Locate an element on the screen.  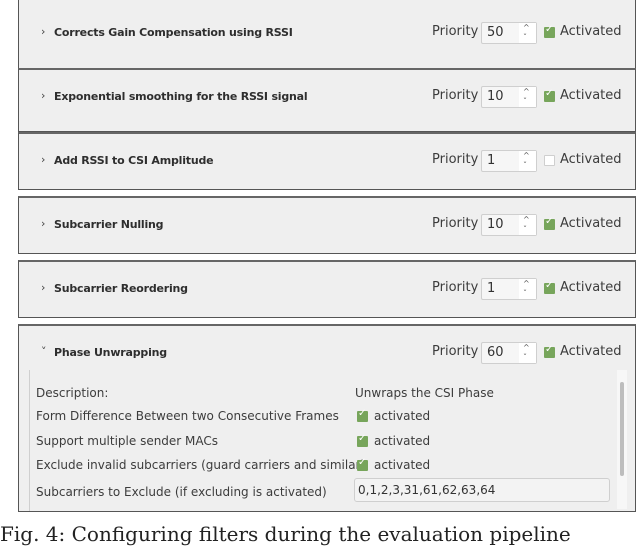
priority-spinbox: 50 ^ ˇ is located at coordinates (509, 33).